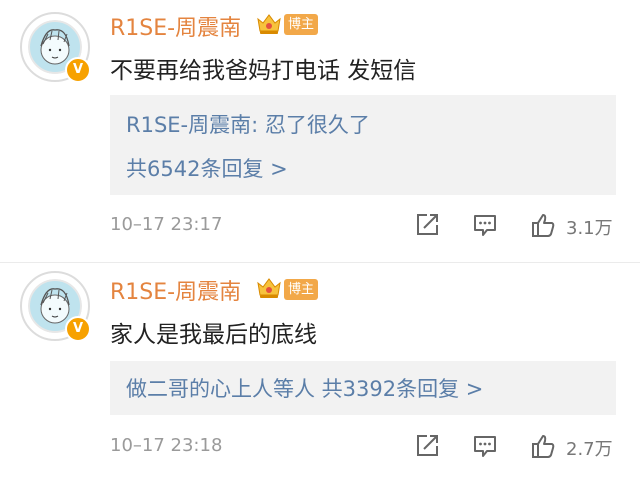 Image resolution: width=640 pixels, height=482 pixels. I want to click on reply-box: 做二哥的心上人等人 共3392条回复 >, so click(363, 388).